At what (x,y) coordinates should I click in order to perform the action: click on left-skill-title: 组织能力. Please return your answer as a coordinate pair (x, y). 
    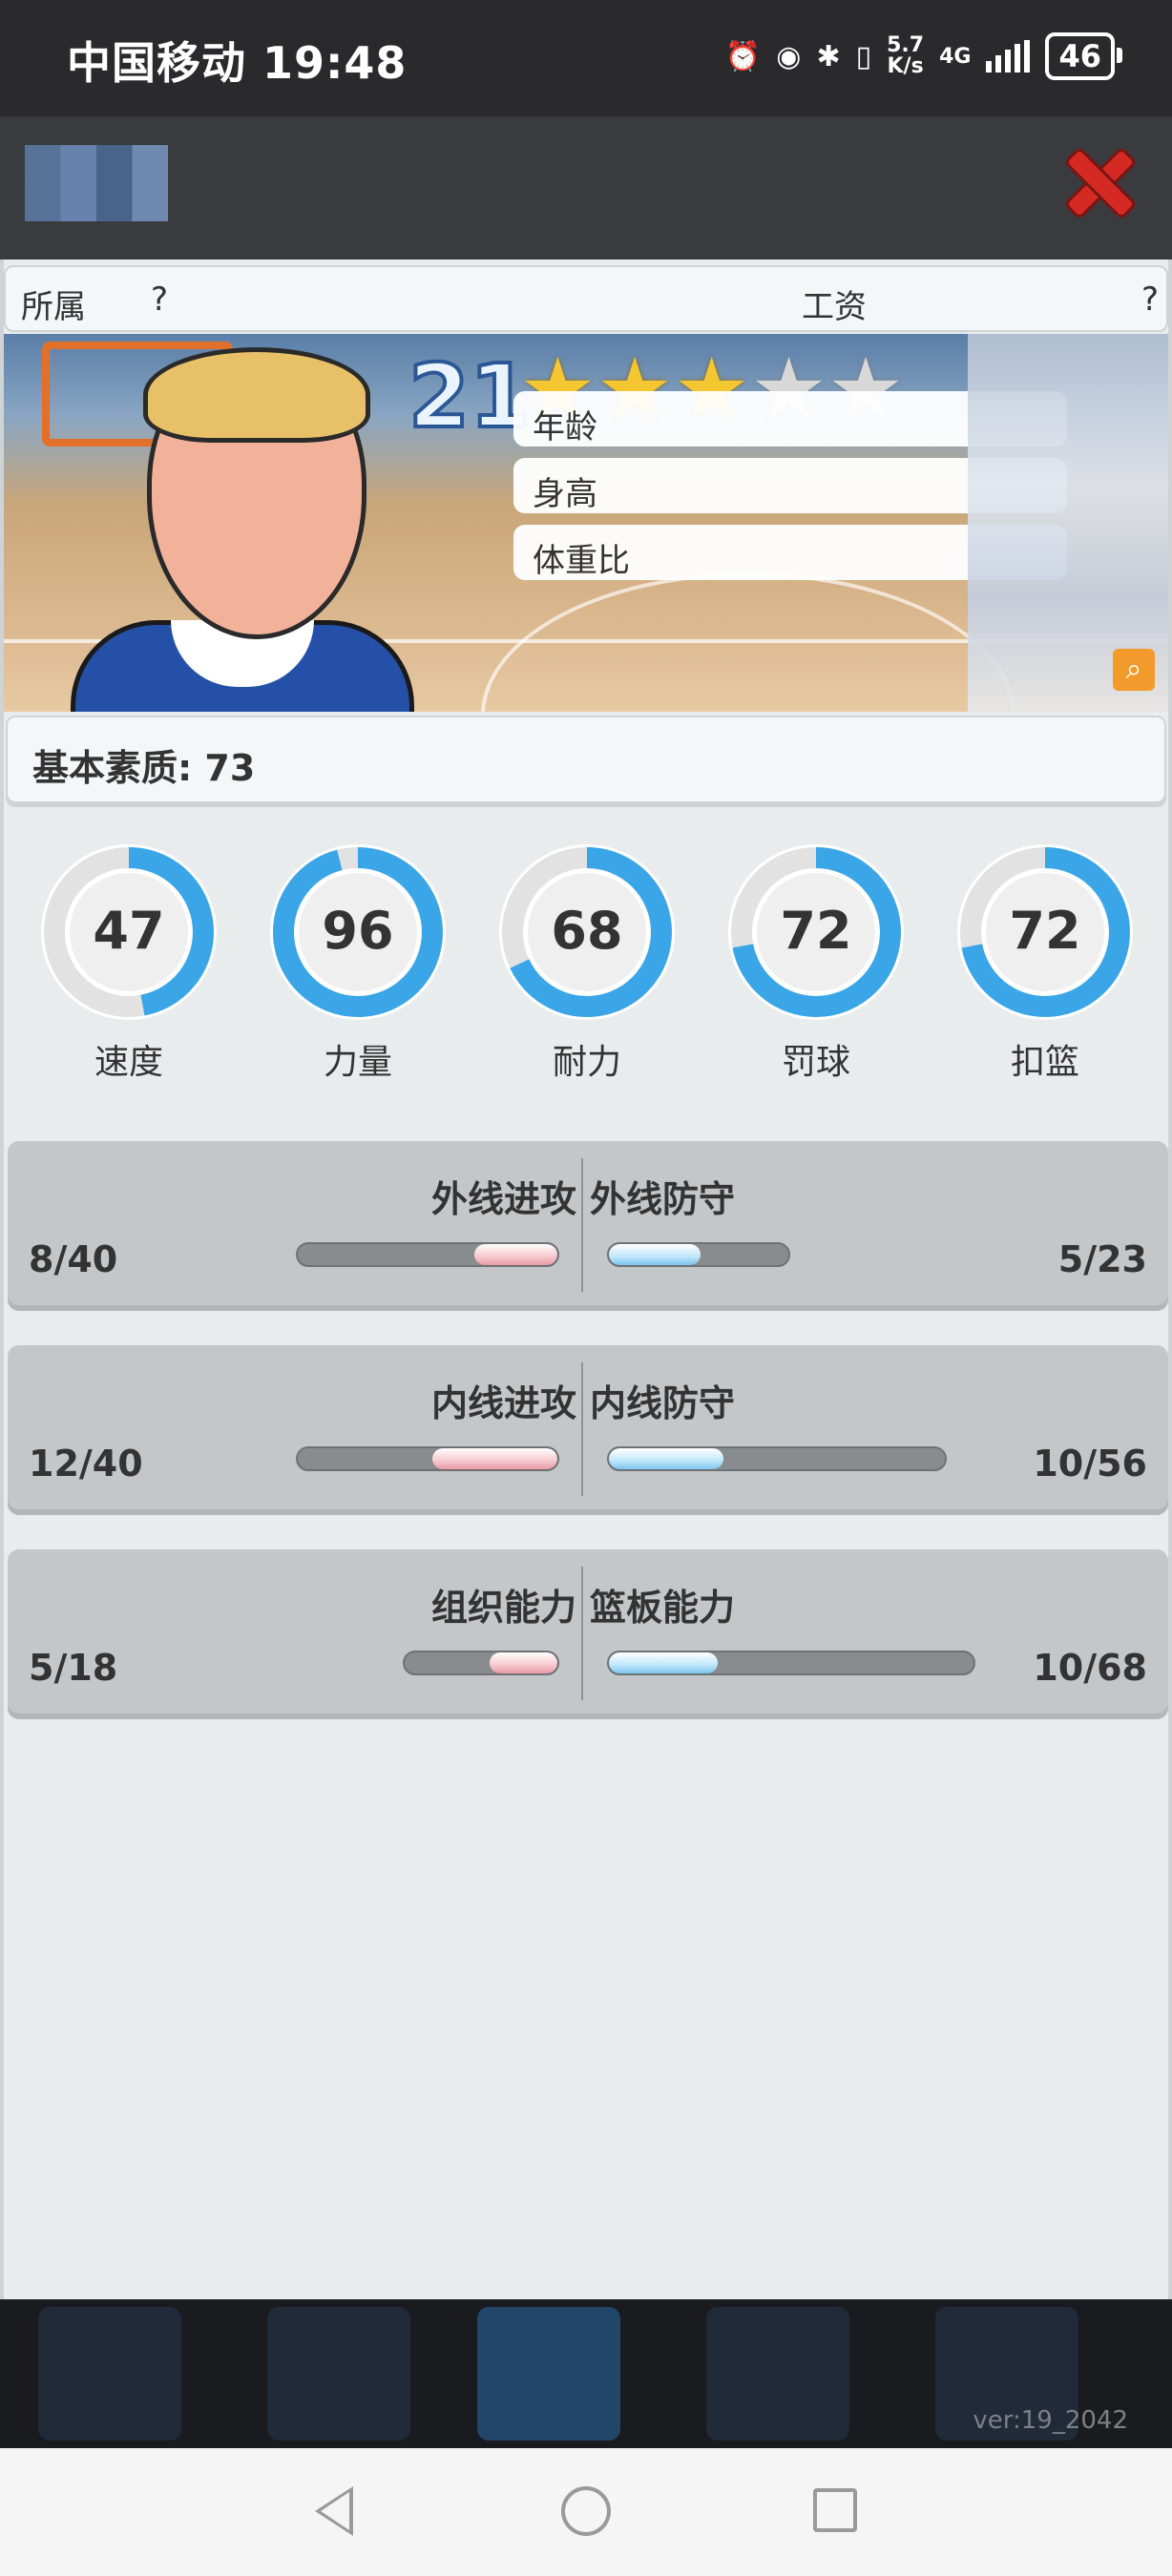
    Looking at the image, I should click on (503, 1608).